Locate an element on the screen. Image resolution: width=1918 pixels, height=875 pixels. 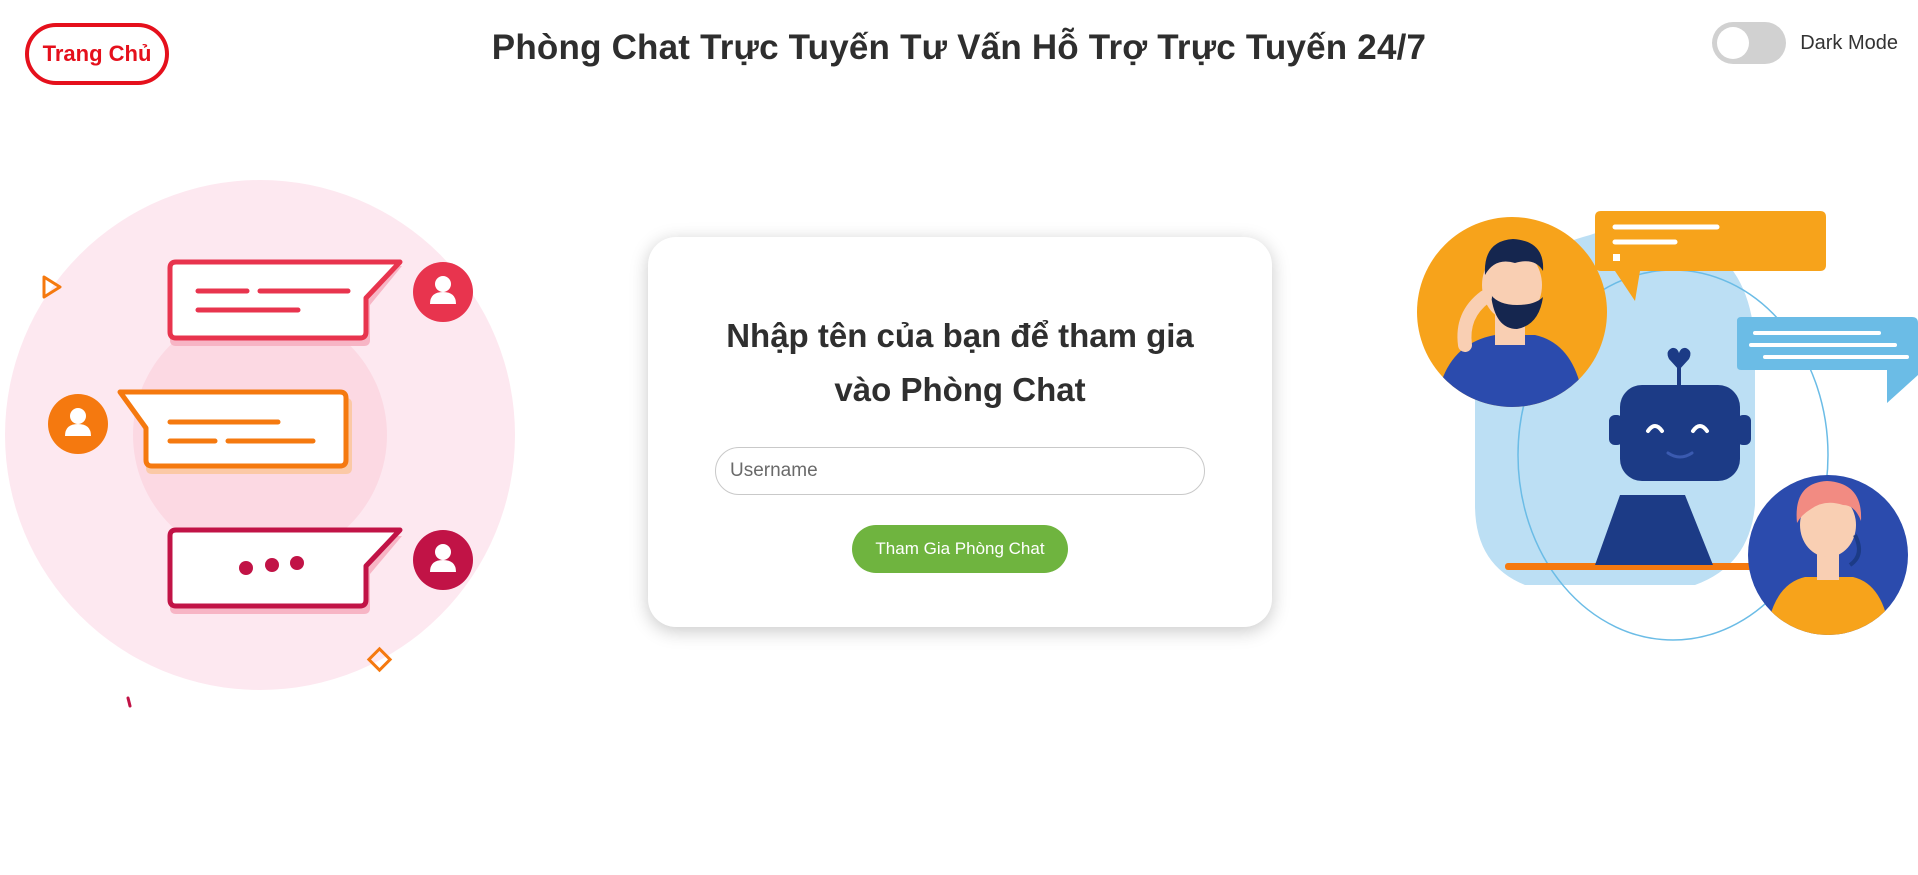
join-chat-button: Tham Gia Phòng Chat is located at coordinates (960, 549).